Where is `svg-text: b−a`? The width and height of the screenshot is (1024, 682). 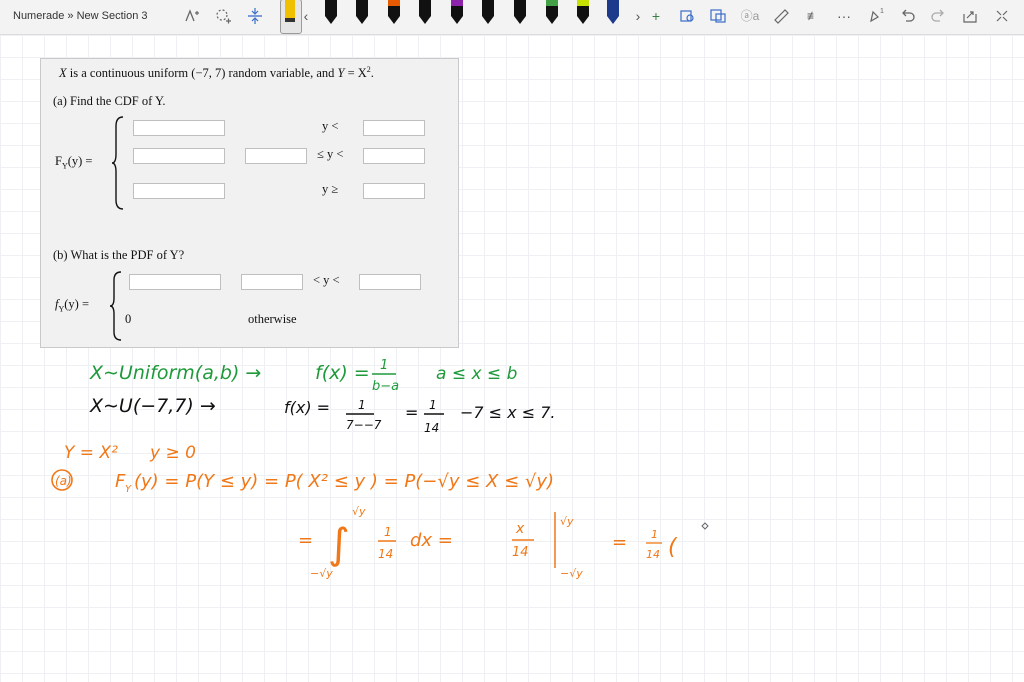 svg-text: b−a is located at coordinates (385, 386).